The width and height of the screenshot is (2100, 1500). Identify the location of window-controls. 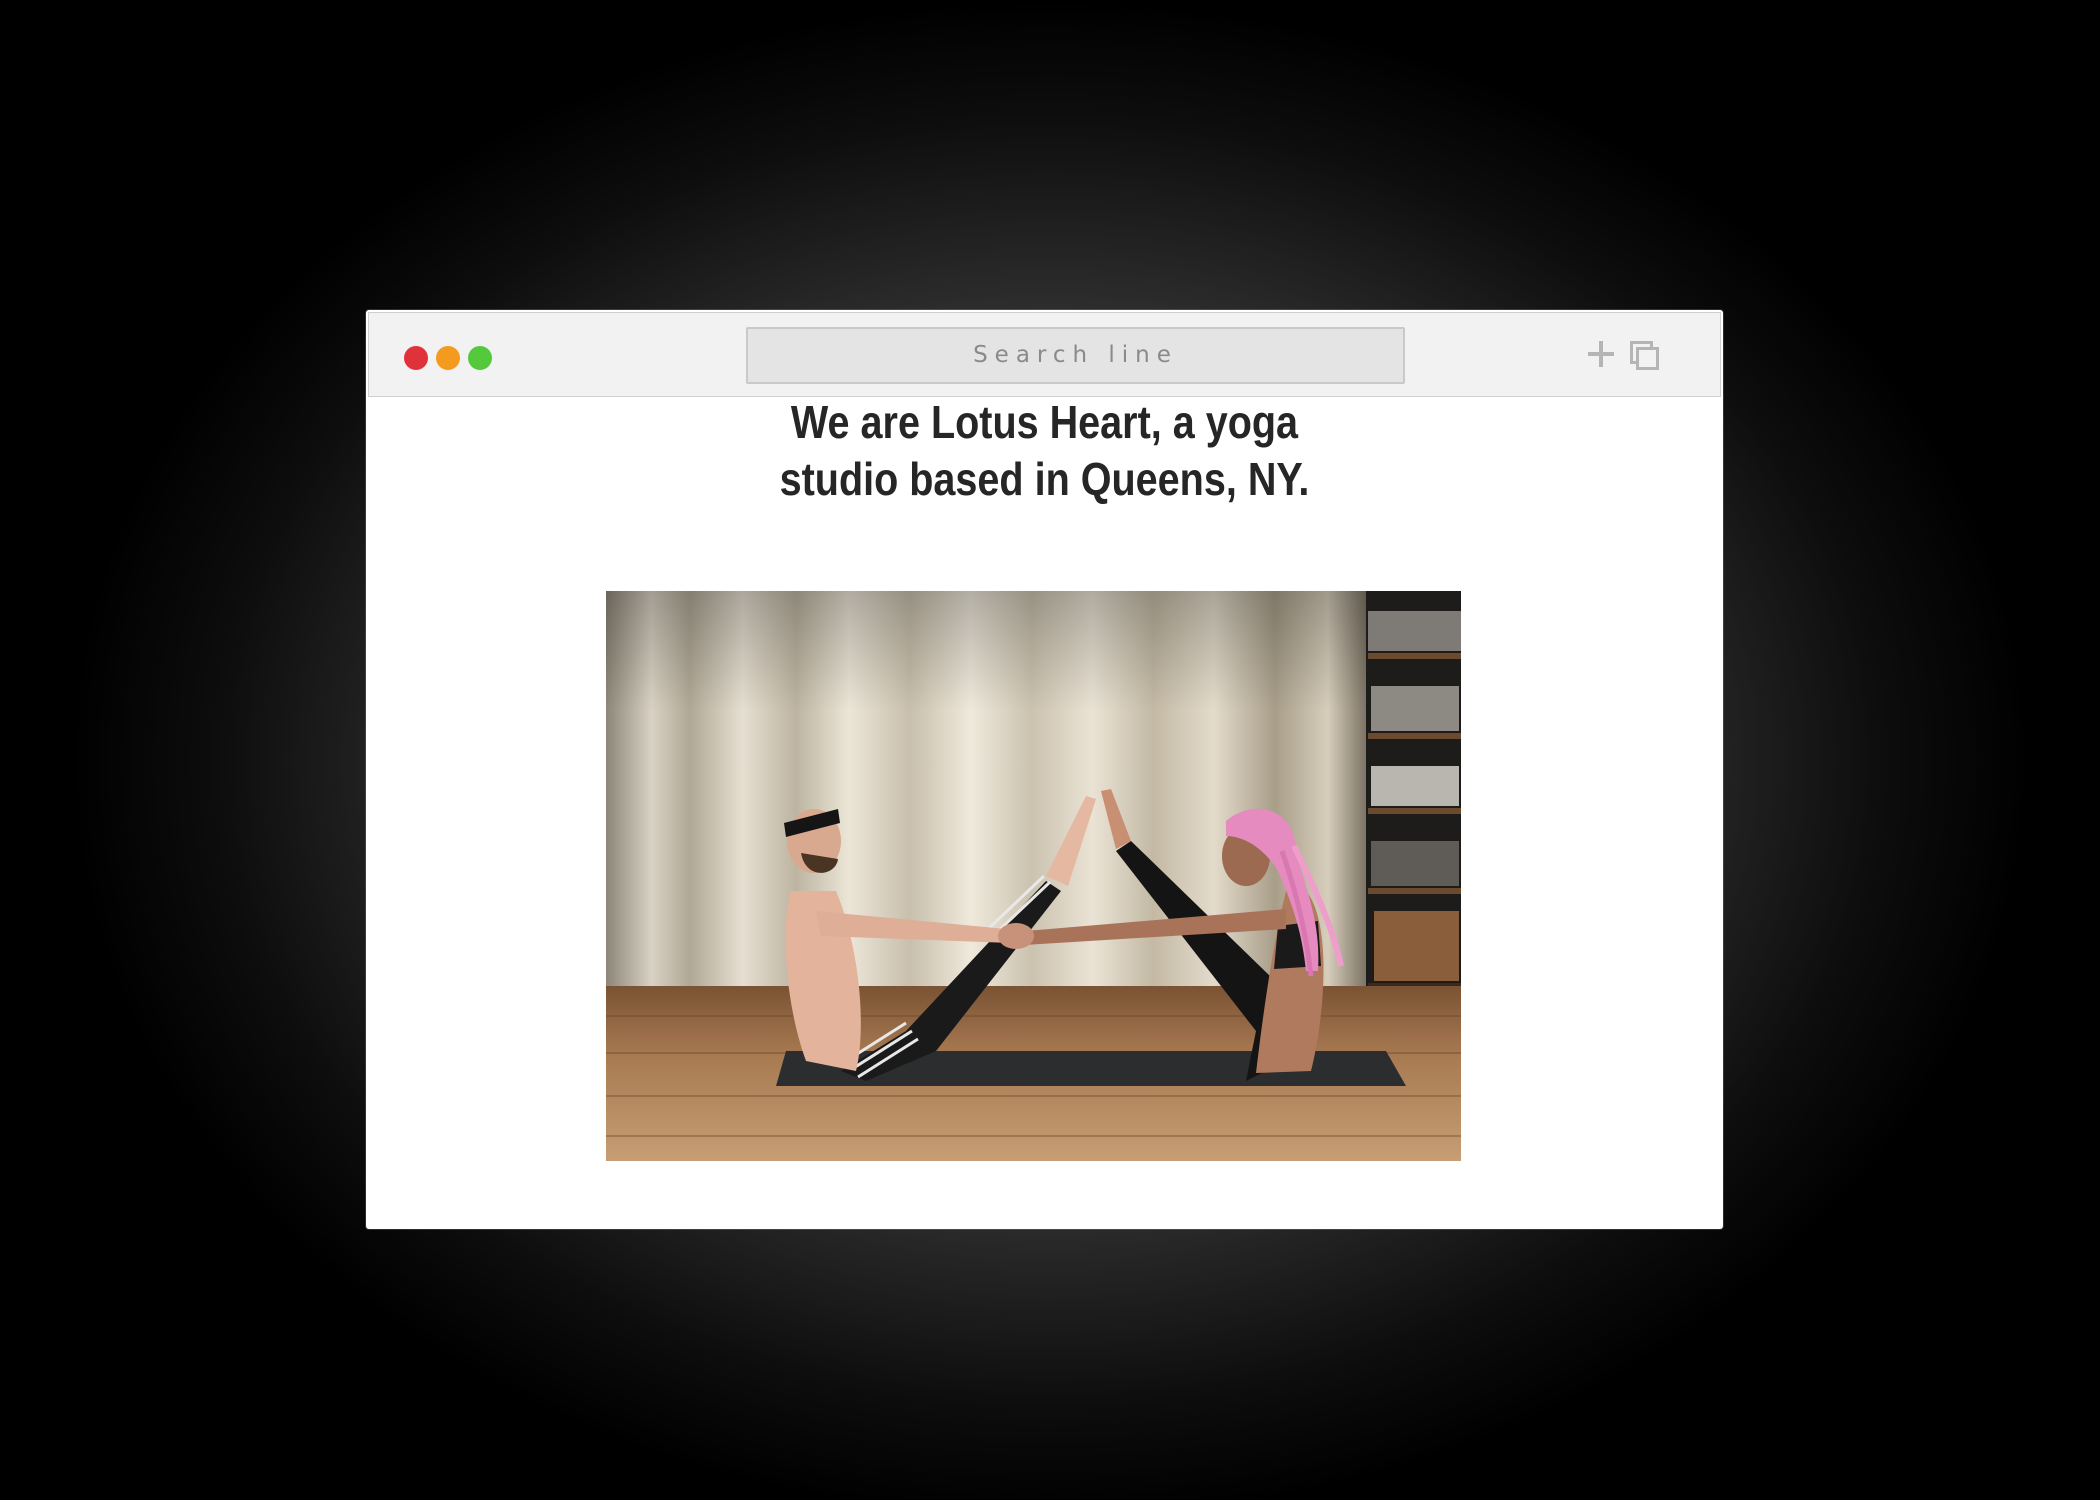
(448, 358).